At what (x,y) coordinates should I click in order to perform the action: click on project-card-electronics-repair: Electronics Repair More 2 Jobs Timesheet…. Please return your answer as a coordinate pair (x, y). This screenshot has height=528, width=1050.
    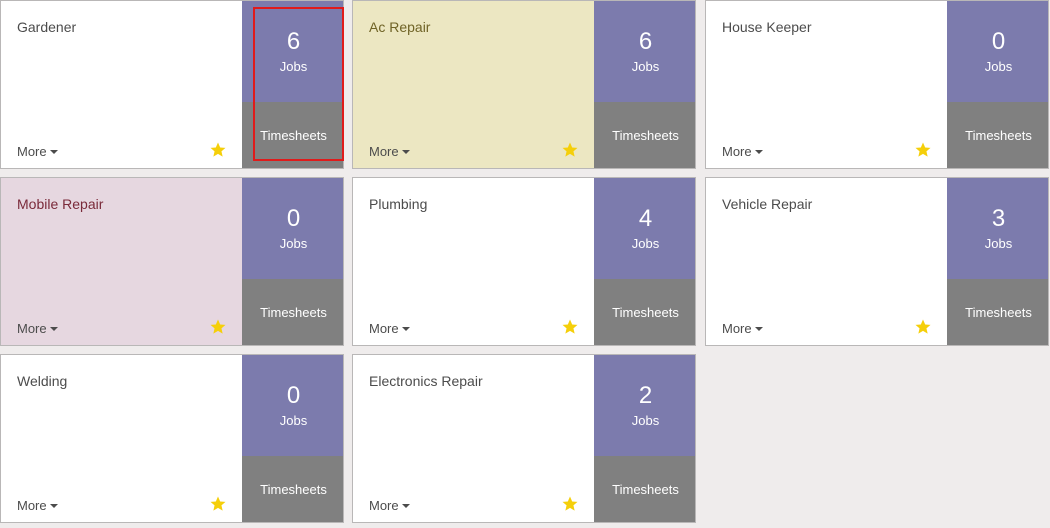
    Looking at the image, I should click on (524, 438).